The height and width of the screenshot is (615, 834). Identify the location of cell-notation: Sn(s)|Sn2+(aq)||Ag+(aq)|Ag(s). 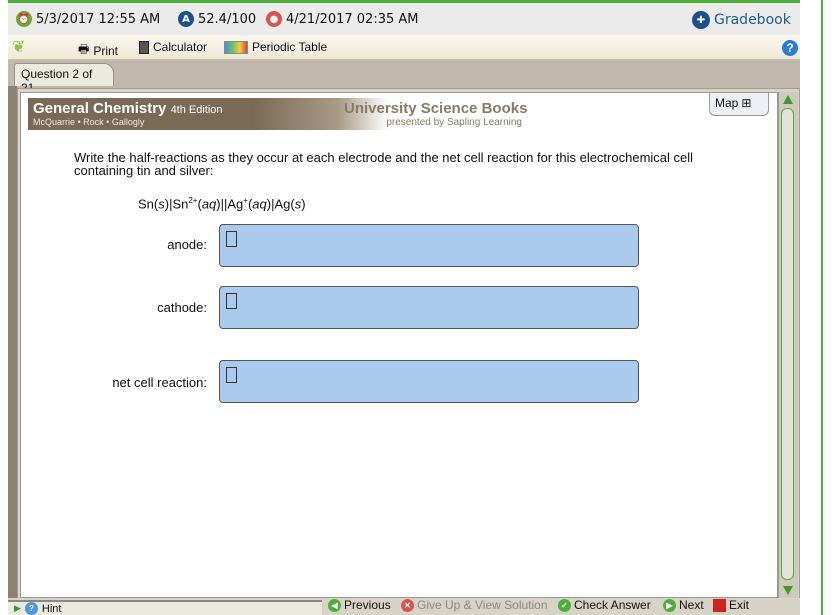
(222, 203).